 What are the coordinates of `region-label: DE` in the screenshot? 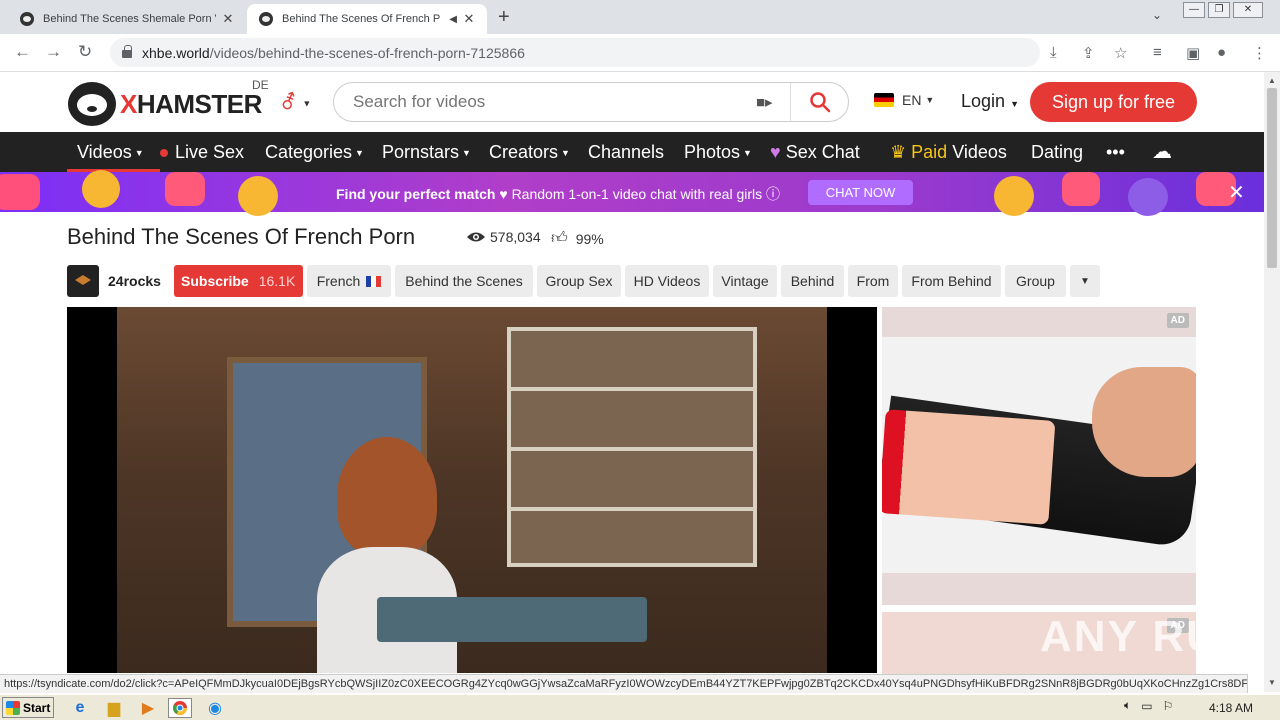 It's located at (260, 85).